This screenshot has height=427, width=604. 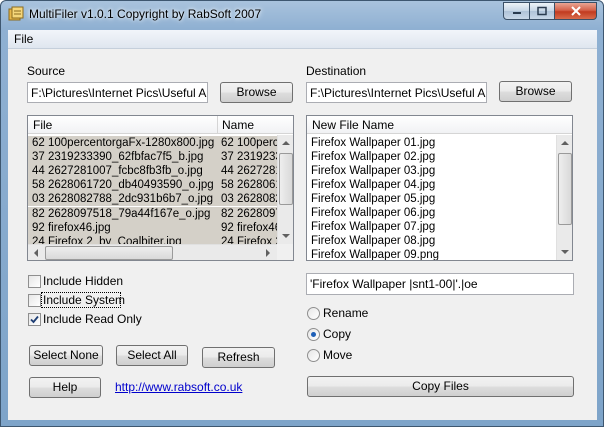 What do you see at coordinates (256, 92) in the screenshot?
I see `source-browse-button: Browse` at bounding box center [256, 92].